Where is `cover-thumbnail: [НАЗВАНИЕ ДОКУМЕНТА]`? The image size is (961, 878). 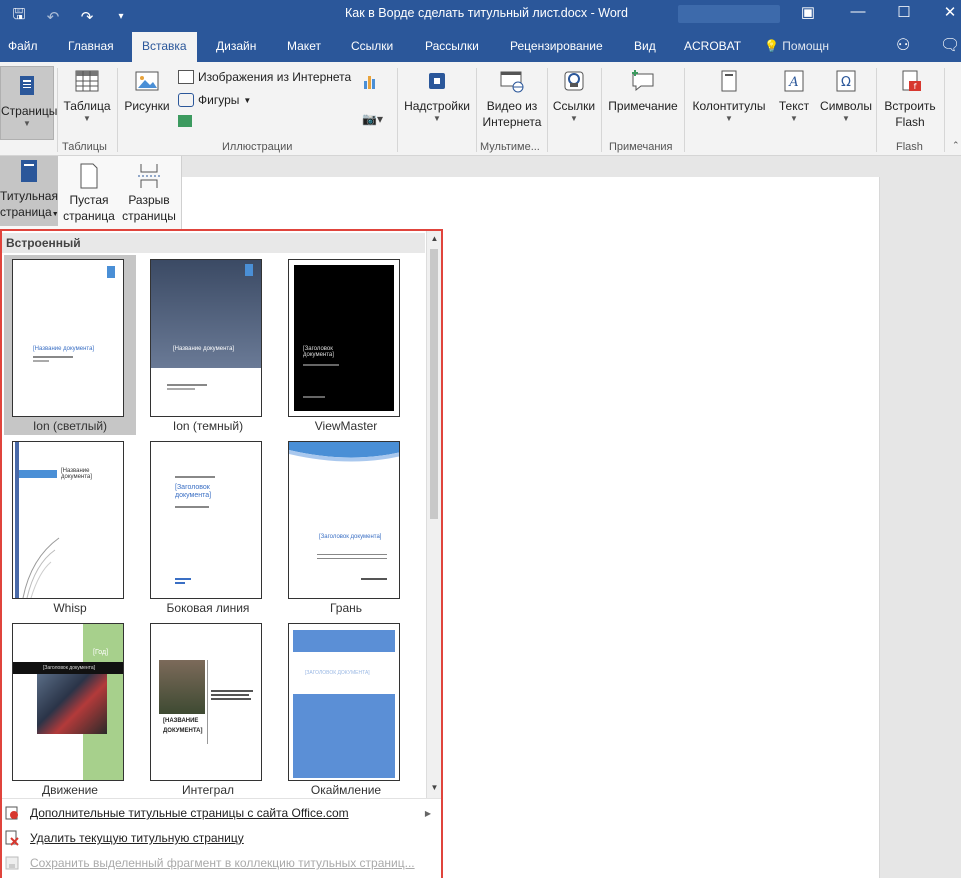
cover-thumbnail: [НАЗВАНИЕ ДОКУМЕНТА] is located at coordinates (206, 702).